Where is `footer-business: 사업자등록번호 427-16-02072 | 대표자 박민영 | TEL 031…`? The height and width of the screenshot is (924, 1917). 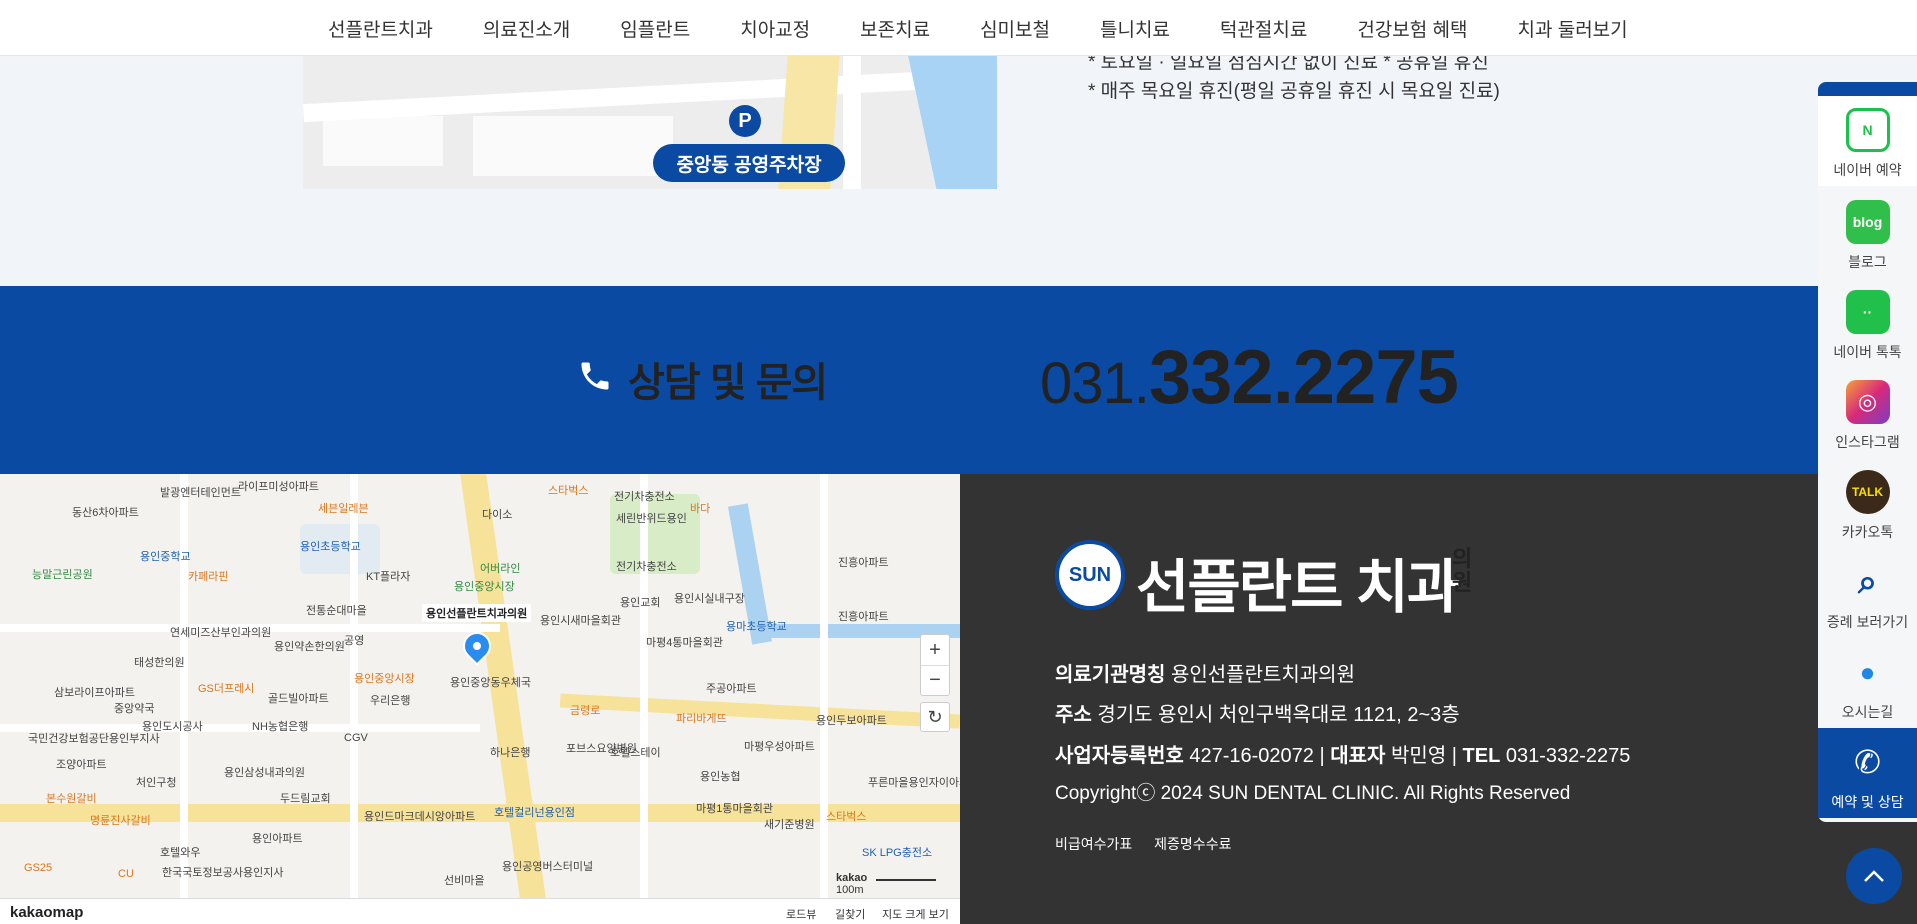 footer-business: 사업자등록번호 427-16-02072 | 대표자 박민영 | TEL 031… is located at coordinates (1343, 756).